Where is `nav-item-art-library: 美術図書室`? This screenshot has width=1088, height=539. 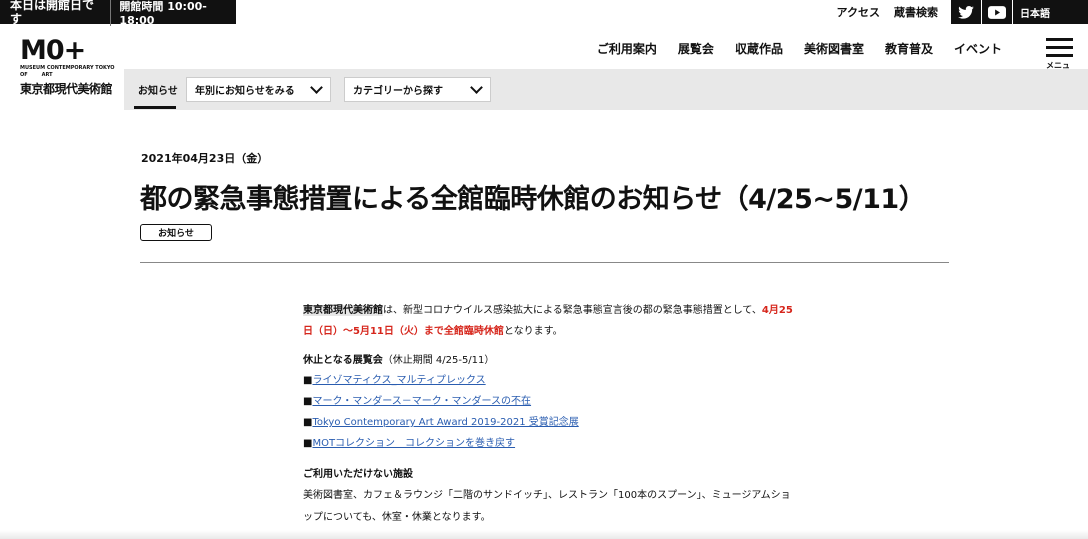
nav-item-art-library: 美術図書室 is located at coordinates (834, 48).